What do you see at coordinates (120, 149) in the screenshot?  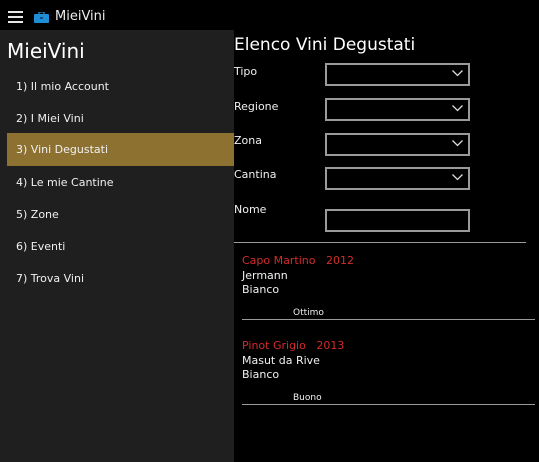 I see `sidebar-item-vini-degustati: 3) Vini Degustati` at bounding box center [120, 149].